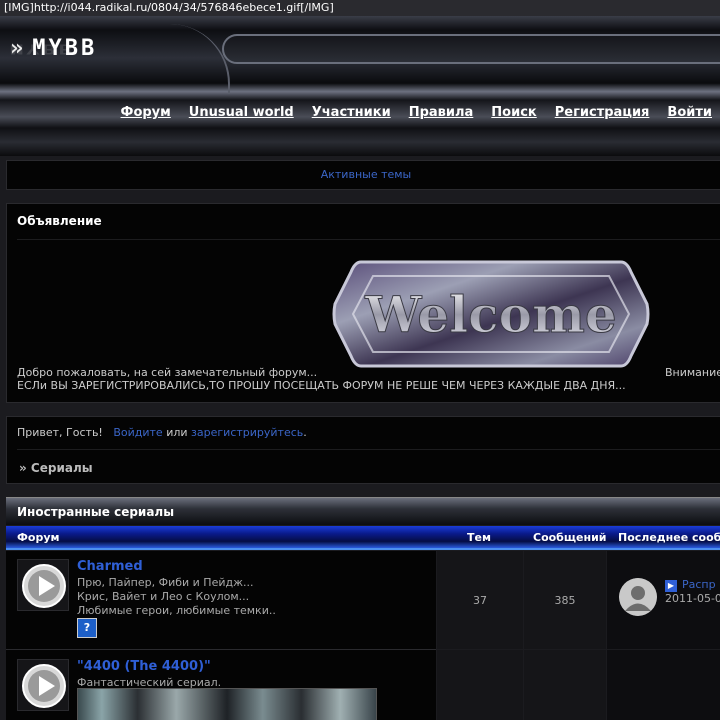 Image resolution: width=720 pixels, height=720 pixels. What do you see at coordinates (56, 468) in the screenshot?
I see `breadcrumb: » Сериалы` at bounding box center [56, 468].